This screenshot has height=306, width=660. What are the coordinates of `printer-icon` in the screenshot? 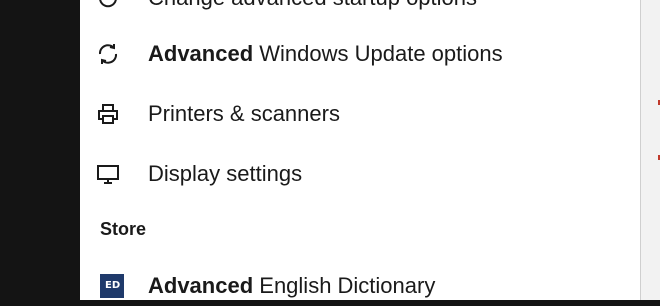 It's located at (108, 114).